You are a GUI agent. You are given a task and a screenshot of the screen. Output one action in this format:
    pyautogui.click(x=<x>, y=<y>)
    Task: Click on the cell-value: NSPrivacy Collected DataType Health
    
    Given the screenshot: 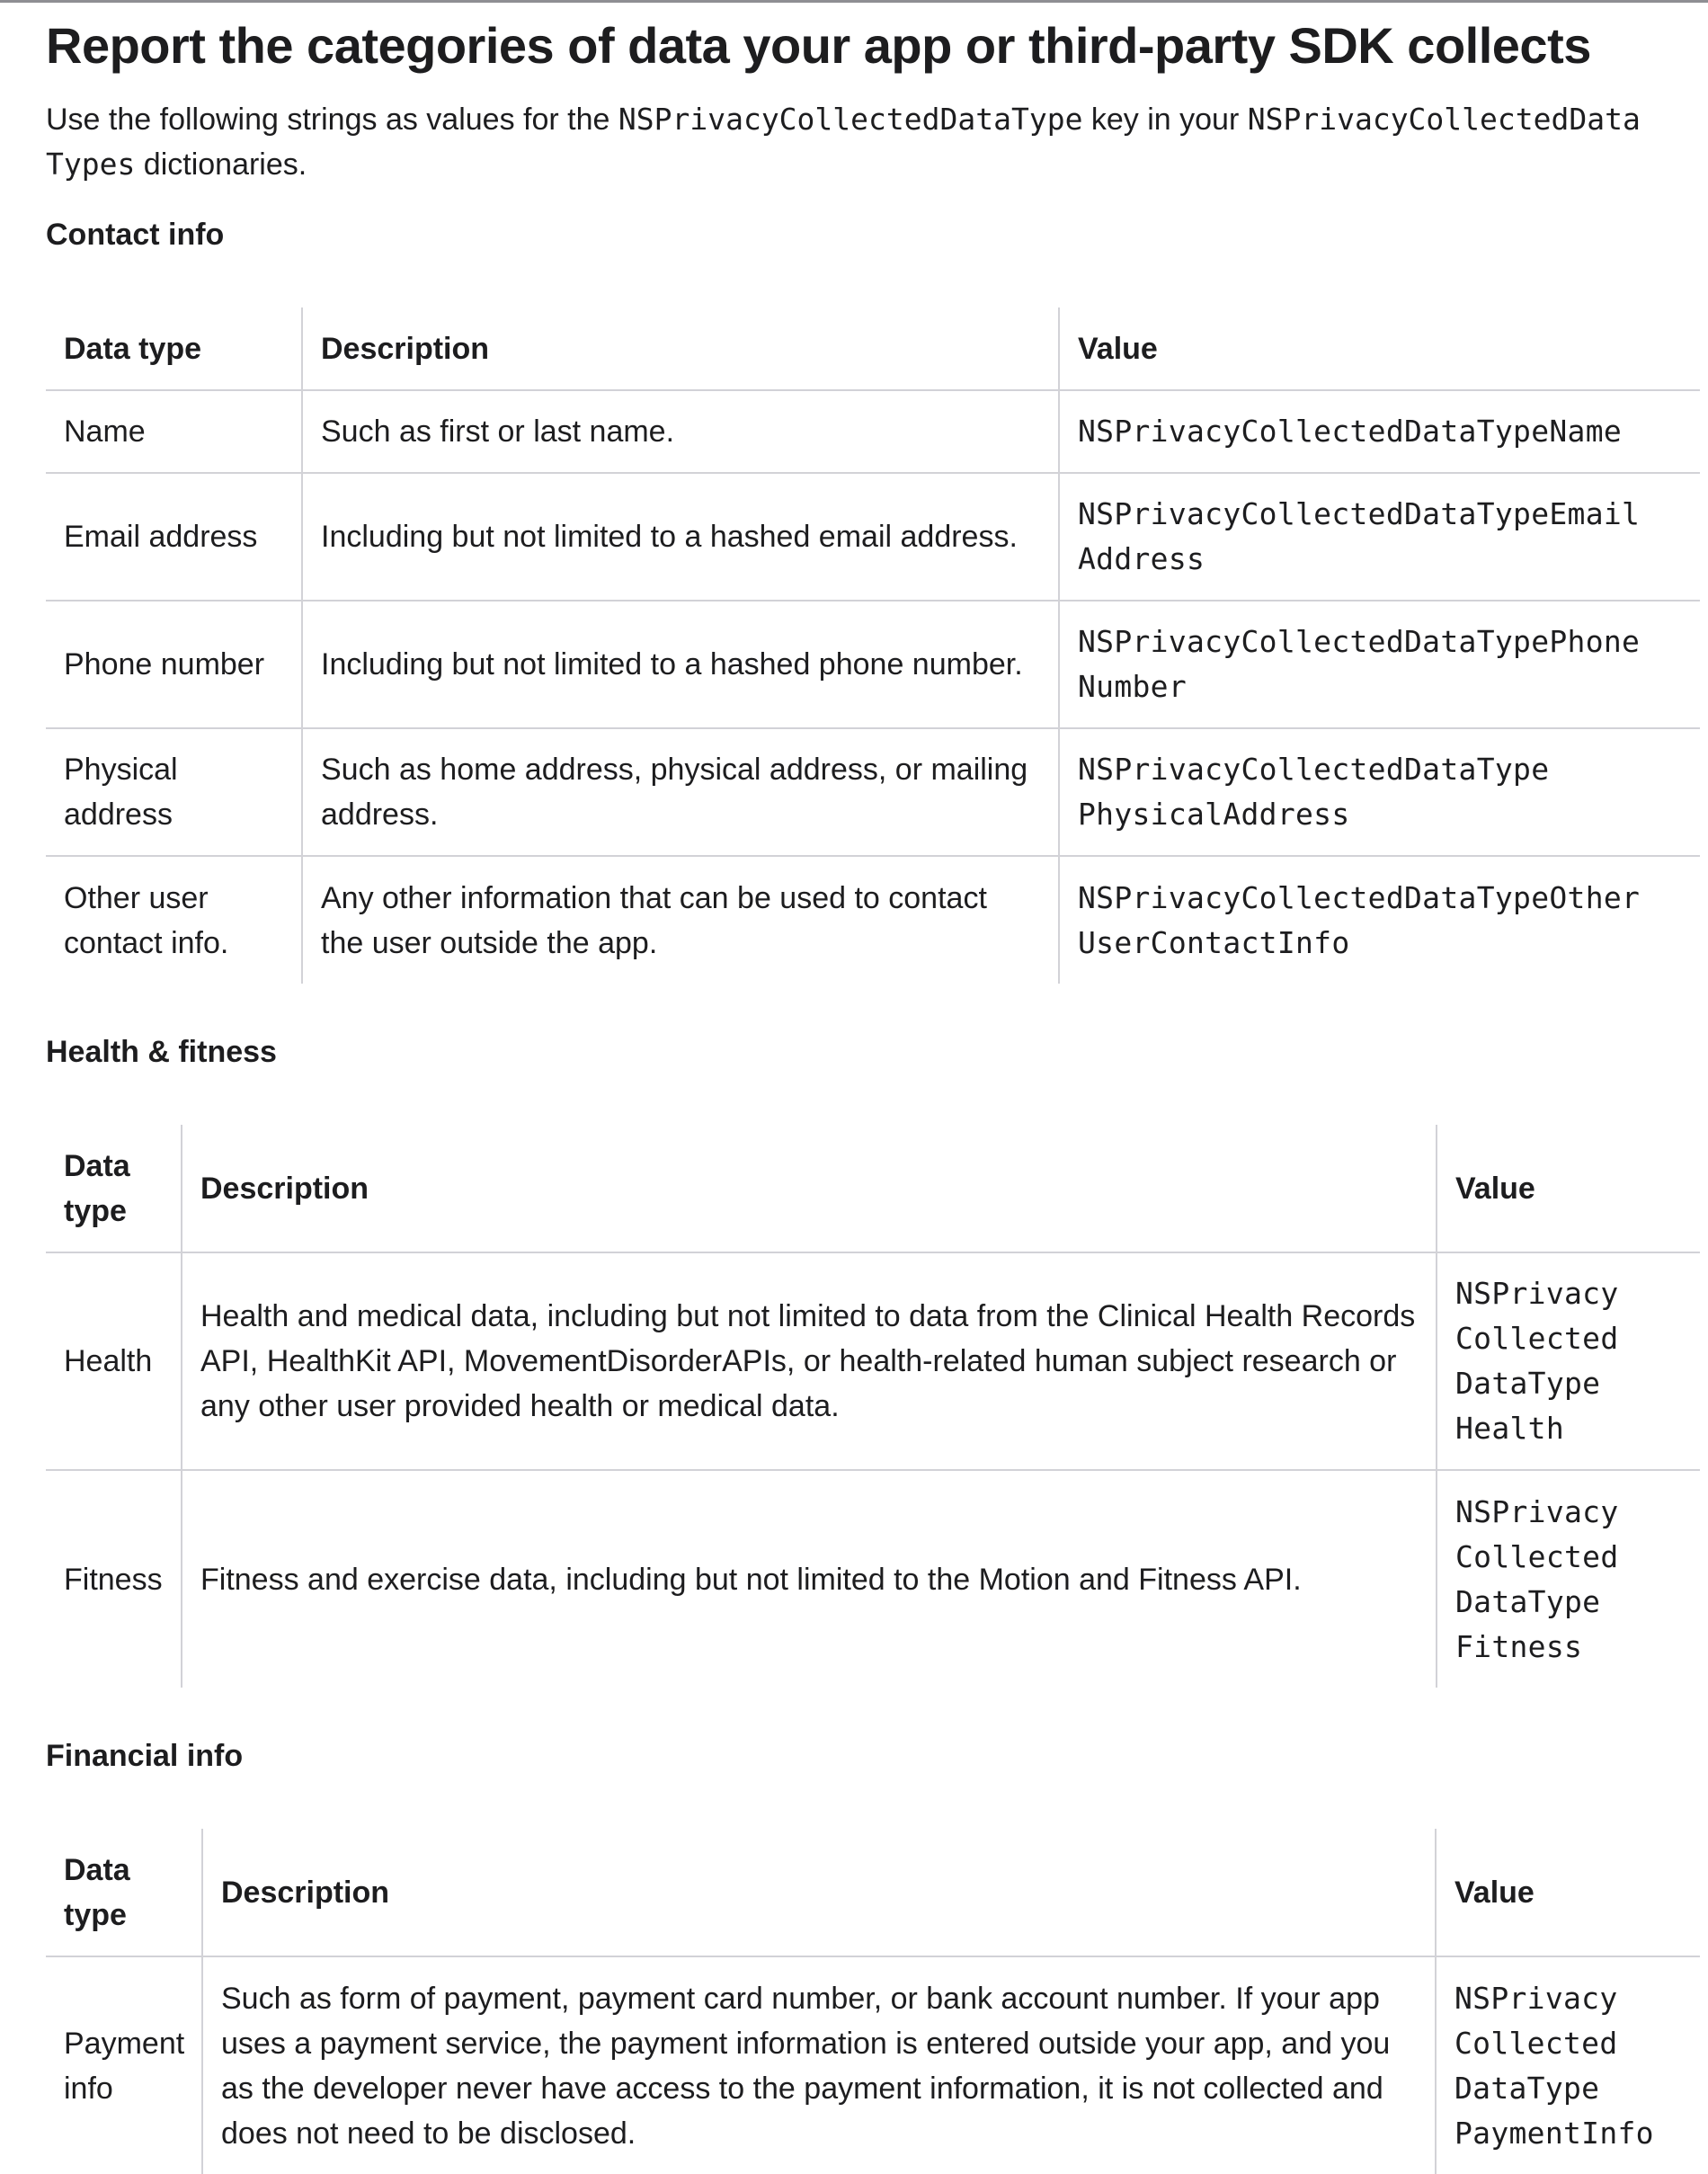 What is the action you would take?
    pyautogui.click(x=1568, y=1361)
    